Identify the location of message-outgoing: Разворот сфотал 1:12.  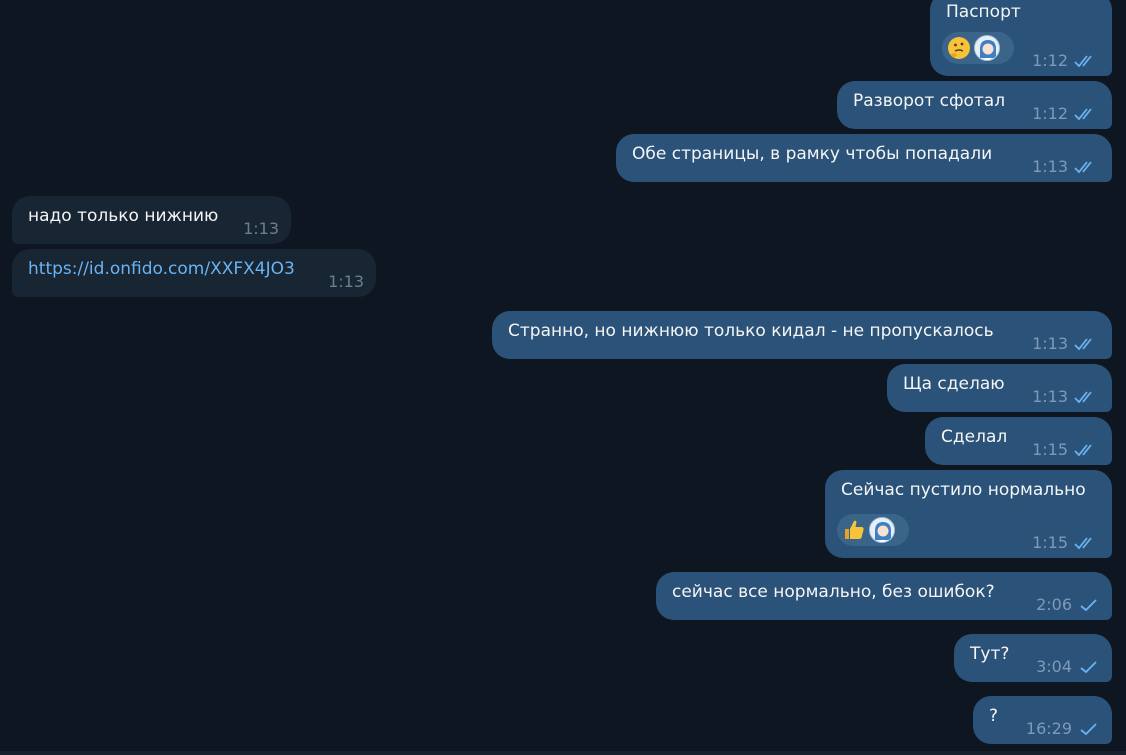
(974, 105).